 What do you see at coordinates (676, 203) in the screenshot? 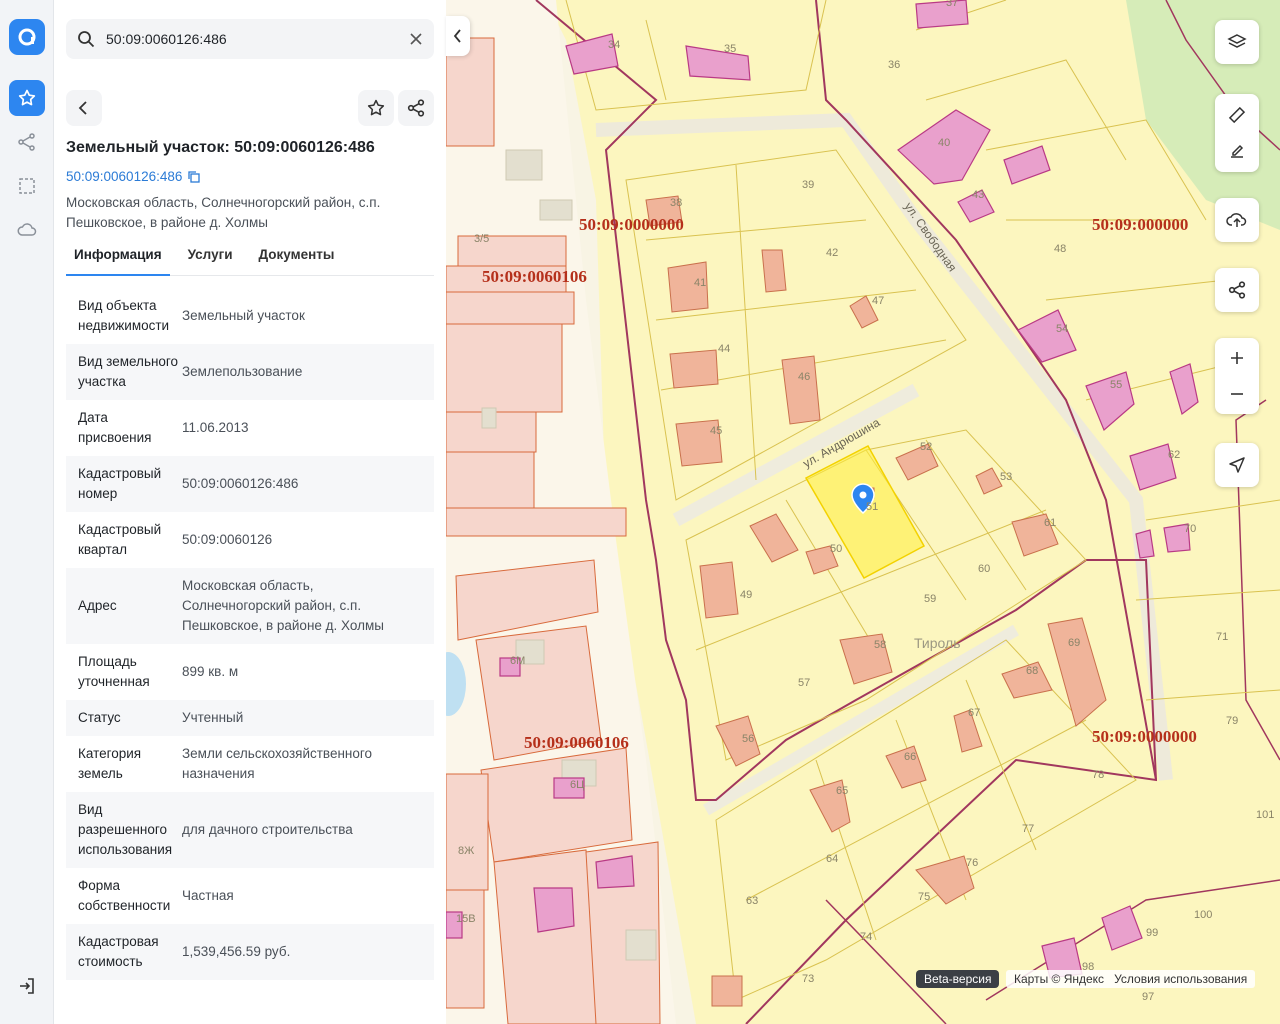
I see `plot-number: 38` at bounding box center [676, 203].